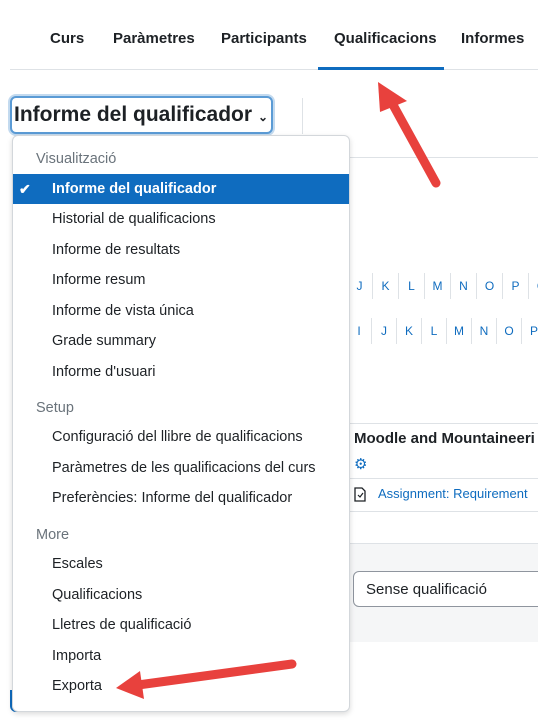 The image size is (538, 721). I want to click on arrow-to-exporta-icon, so click(206, 679).